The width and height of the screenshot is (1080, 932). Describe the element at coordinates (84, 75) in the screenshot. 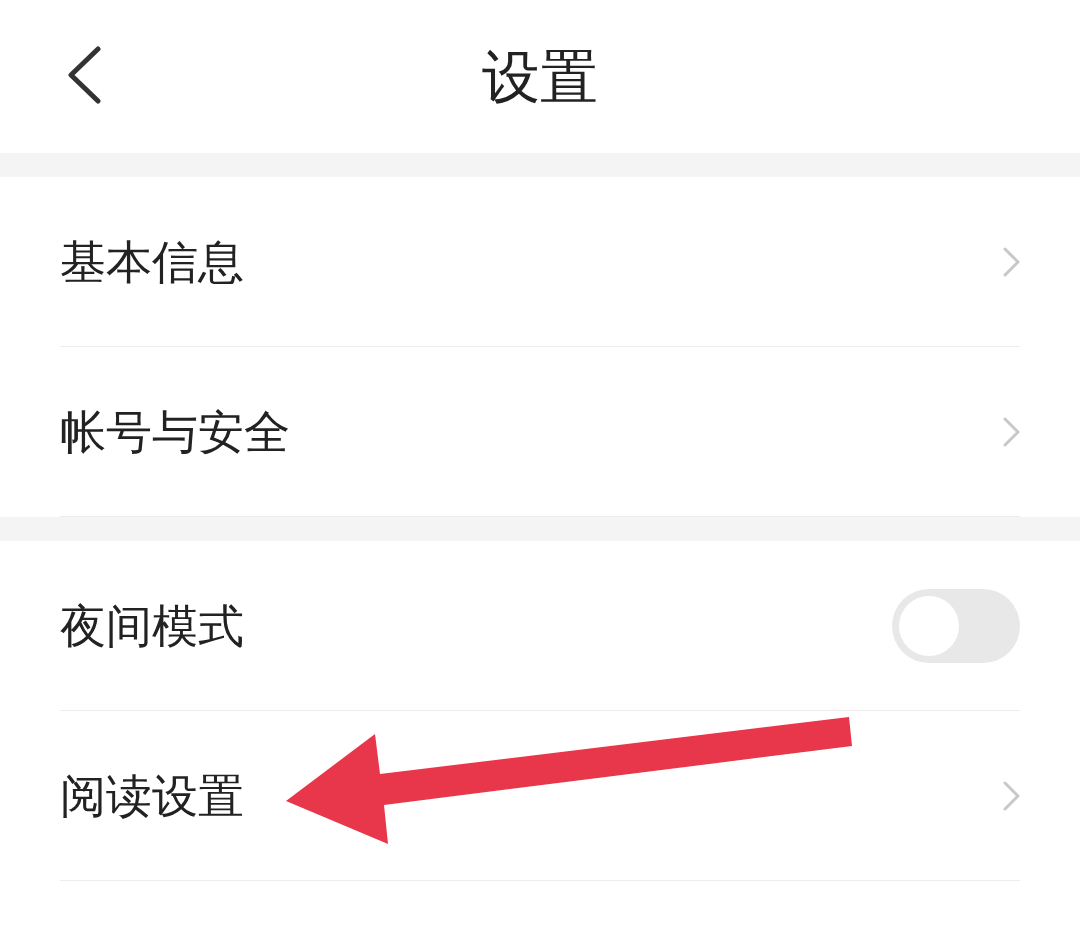

I see `back-chevron-icon` at that location.